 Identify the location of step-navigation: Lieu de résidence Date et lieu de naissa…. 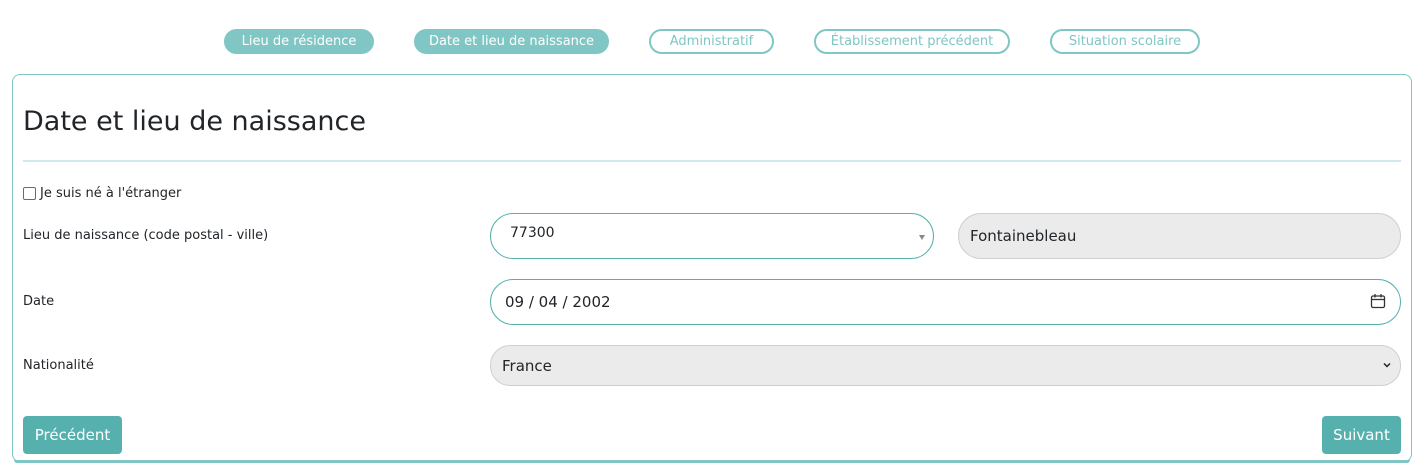
(712, 41).